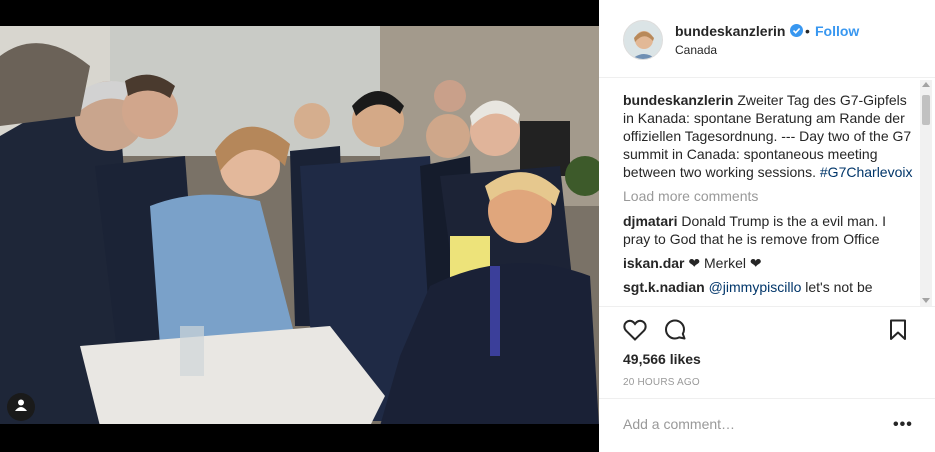 Image resolution: width=935 pixels, height=452 pixels. Describe the element at coordinates (767, 358) in the screenshot. I see `post-actions: 49,566 likes 20 HOURS AGO` at that location.